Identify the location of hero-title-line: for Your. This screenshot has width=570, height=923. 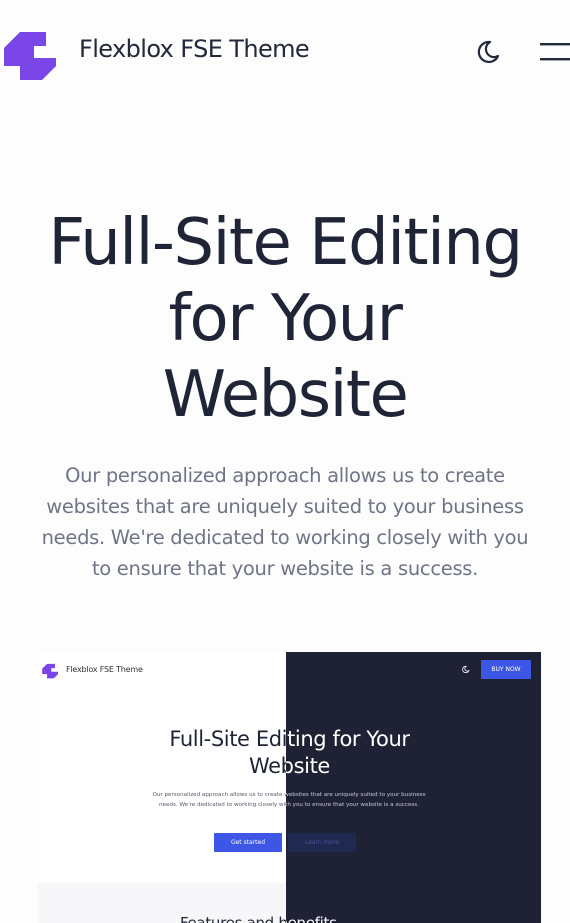
(285, 319).